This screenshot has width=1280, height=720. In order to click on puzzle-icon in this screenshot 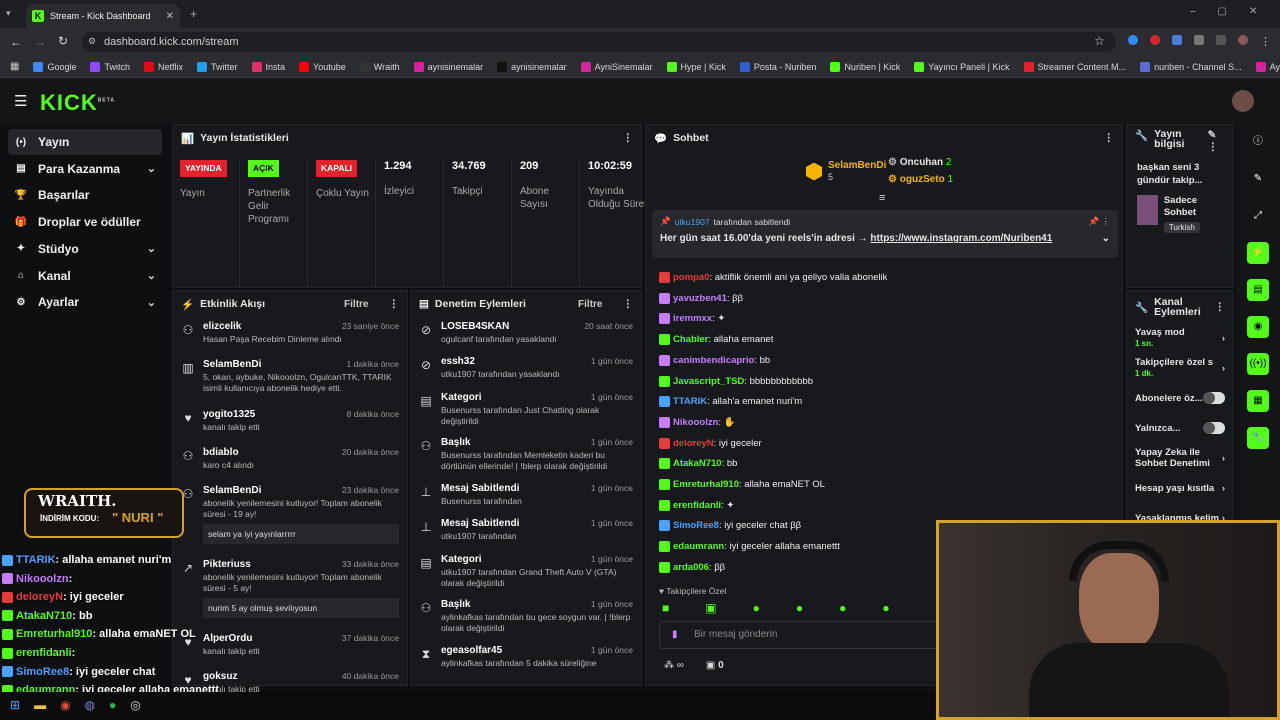, I will do `click(1199, 40)`.